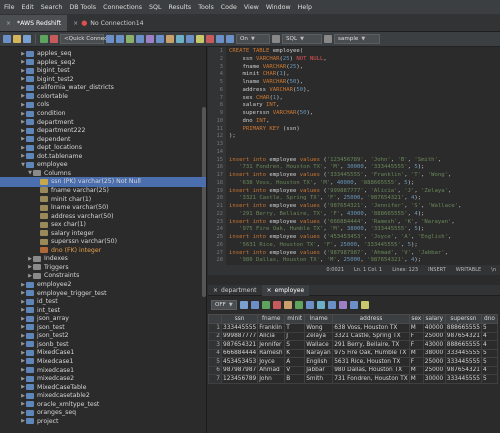 This screenshot has height=433, width=500. What do you see at coordinates (434, 345) in the screenshot?
I see `table-cell: 43000` at bounding box center [434, 345].